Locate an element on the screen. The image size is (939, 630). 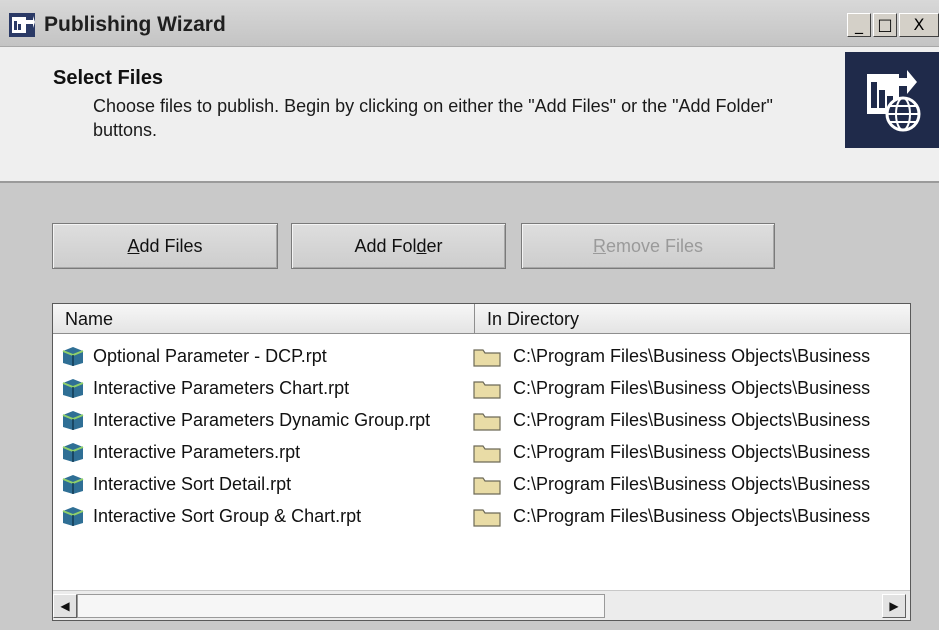
scroll-left-button: ◀ is located at coordinates (65, 606).